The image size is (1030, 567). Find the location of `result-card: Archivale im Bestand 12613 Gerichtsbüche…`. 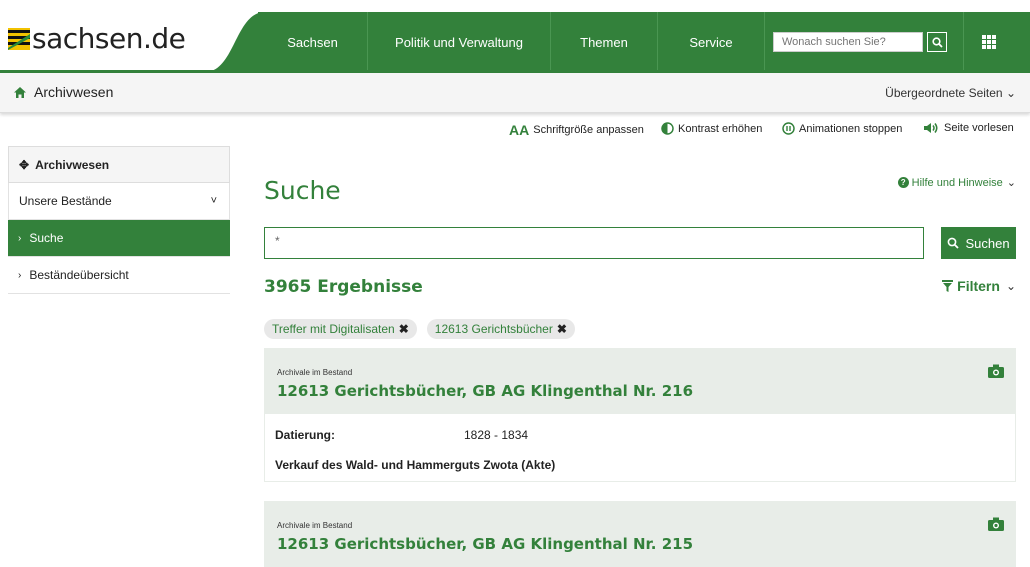

result-card: Archivale im Bestand 12613 Gerichtsbüche… is located at coordinates (640, 534).